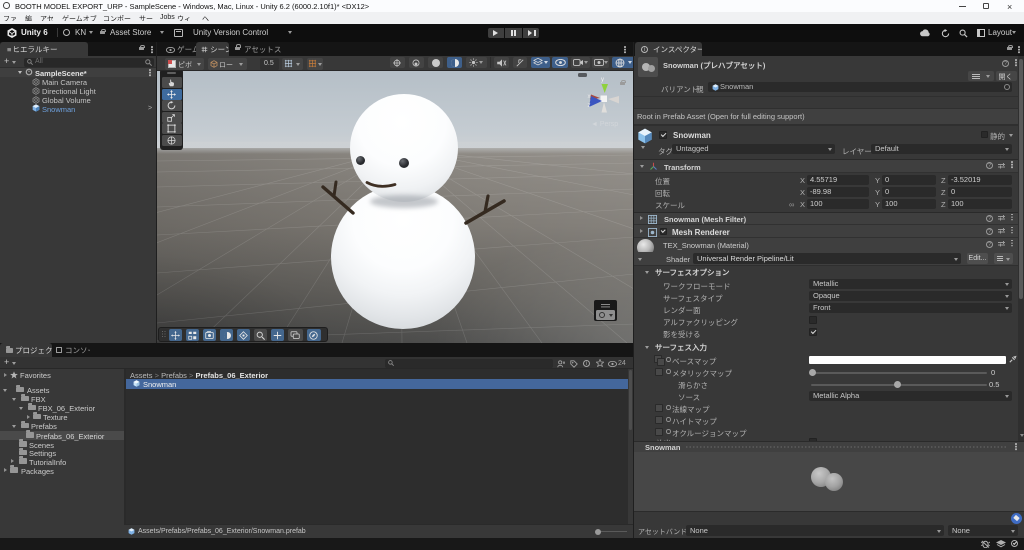  What do you see at coordinates (589, 106) in the screenshot?
I see `svg-text: z` at bounding box center [589, 106].